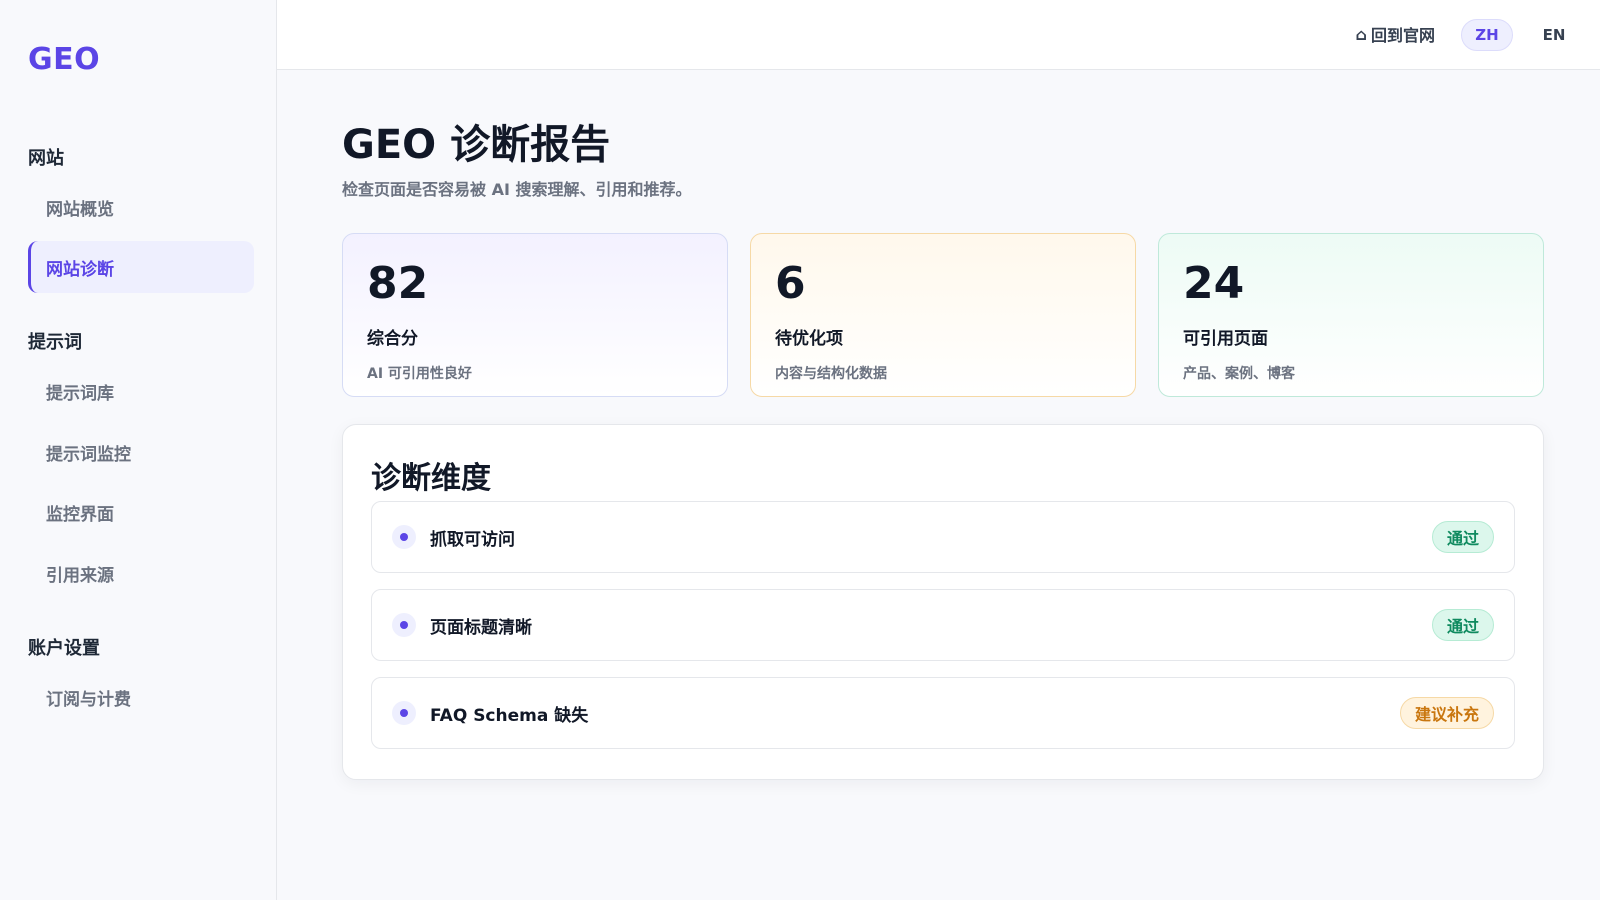 This screenshot has height=900, width=1600. Describe the element at coordinates (809, 339) in the screenshot. I see `stat-label: 待优化项` at that location.